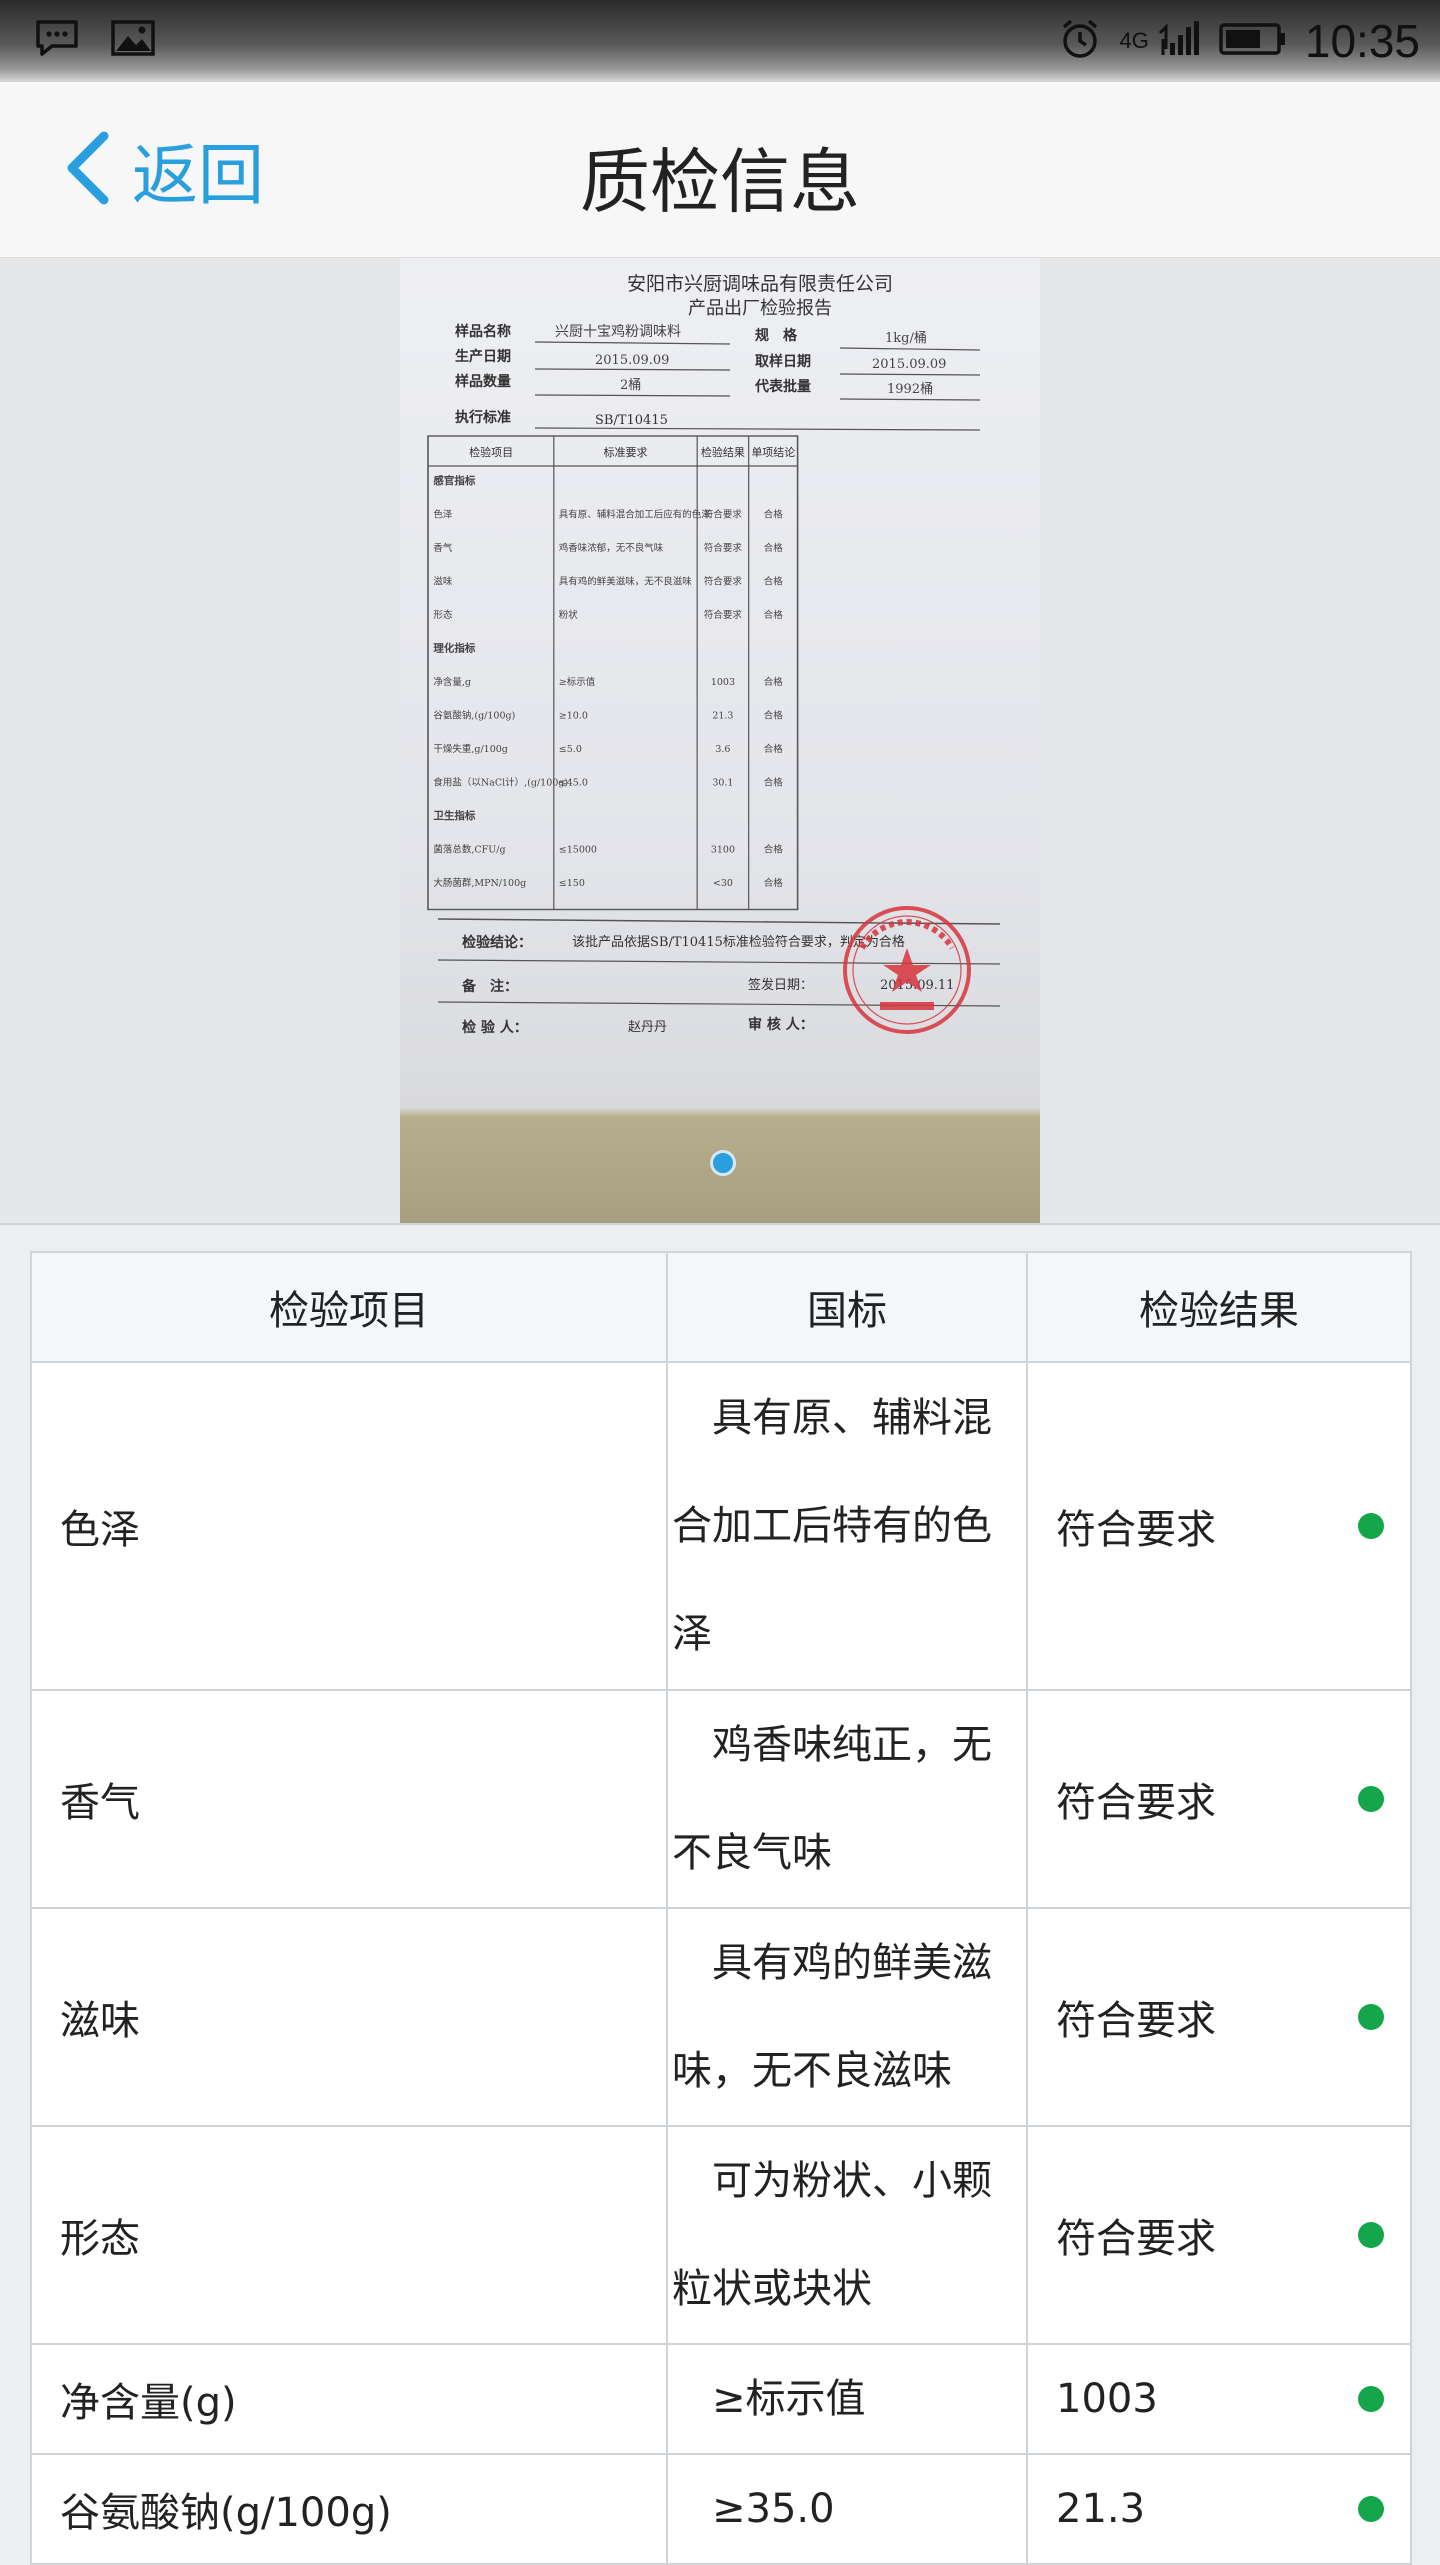 The height and width of the screenshot is (2565, 1440). I want to click on item-cell: 香气, so click(349, 1799).